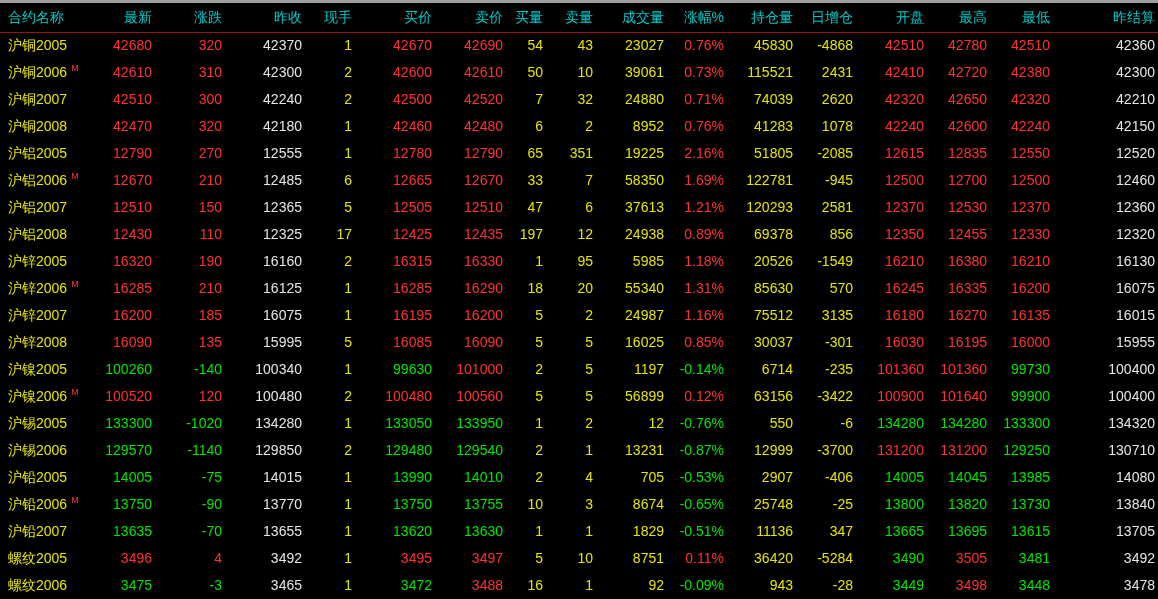  What do you see at coordinates (38, 450) in the screenshot?
I see `contract-name: 沪锡2006` at bounding box center [38, 450].